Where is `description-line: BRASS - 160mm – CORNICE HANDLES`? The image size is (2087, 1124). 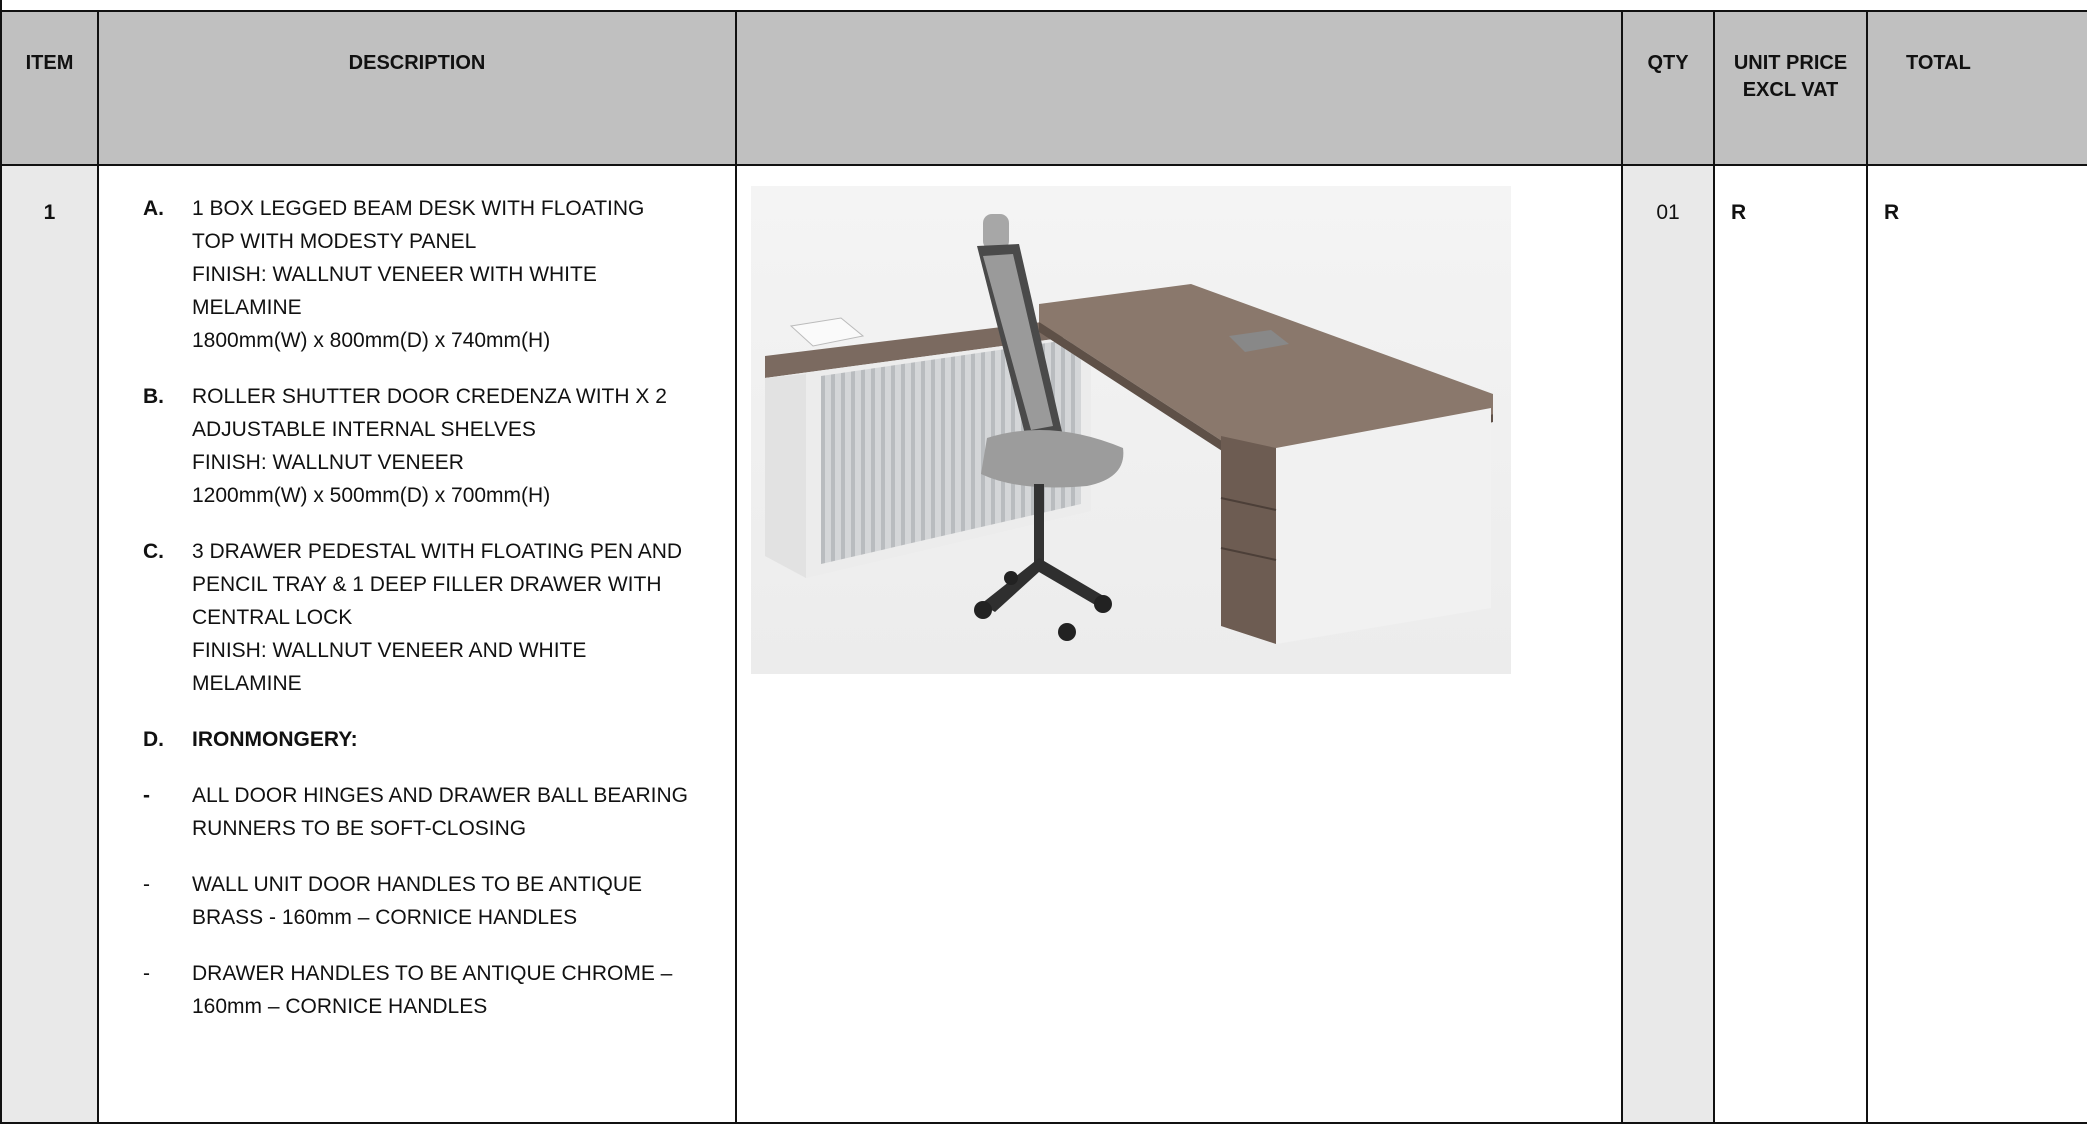
description-line: BRASS - 160mm – CORNICE HANDLES is located at coordinates (385, 917).